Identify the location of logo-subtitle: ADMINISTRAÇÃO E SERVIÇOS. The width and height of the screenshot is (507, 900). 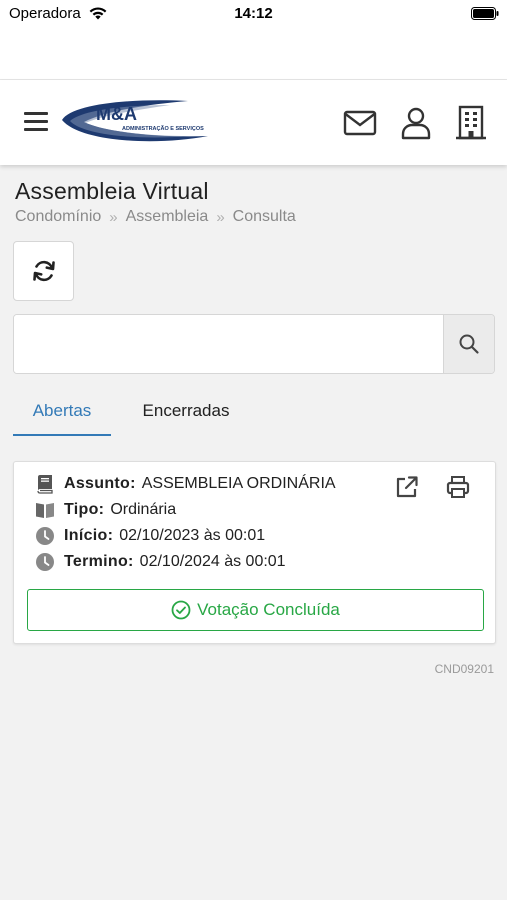
(163, 128).